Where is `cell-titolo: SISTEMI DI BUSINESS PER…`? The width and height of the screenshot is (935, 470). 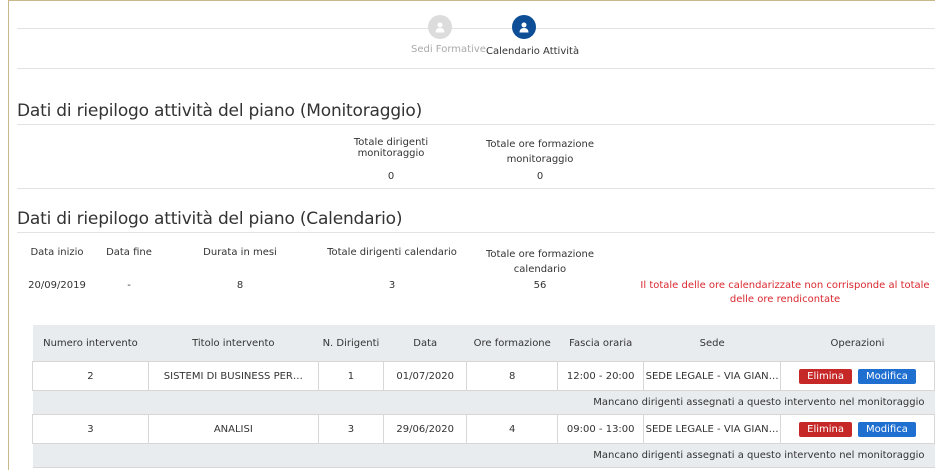 cell-titolo: SISTEMI DI BUSINESS PER… is located at coordinates (233, 376).